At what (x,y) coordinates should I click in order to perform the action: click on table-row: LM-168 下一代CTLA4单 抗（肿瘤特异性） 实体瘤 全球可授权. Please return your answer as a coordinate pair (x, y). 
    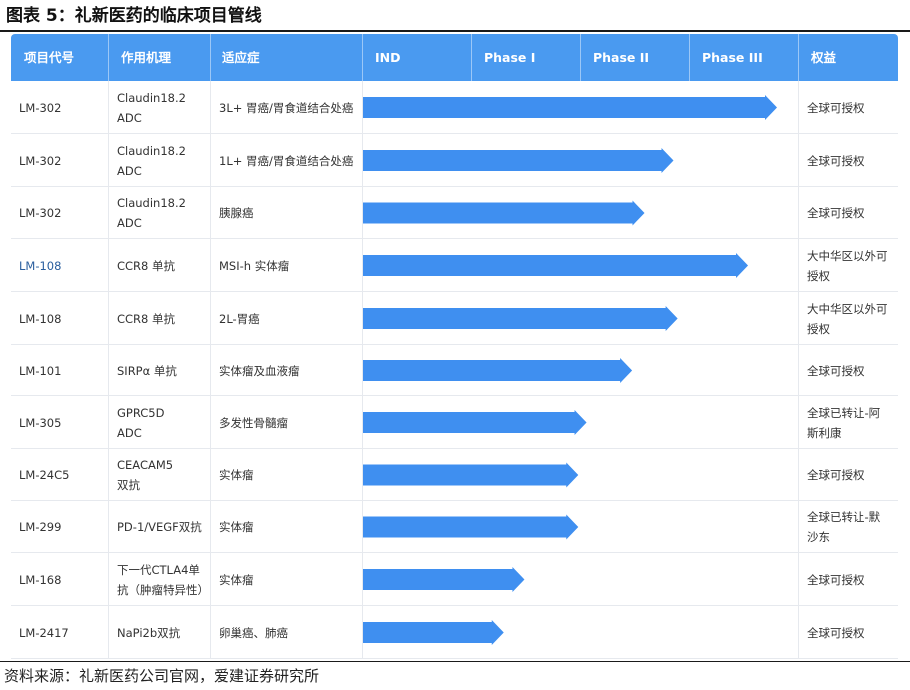
    Looking at the image, I should click on (454, 579).